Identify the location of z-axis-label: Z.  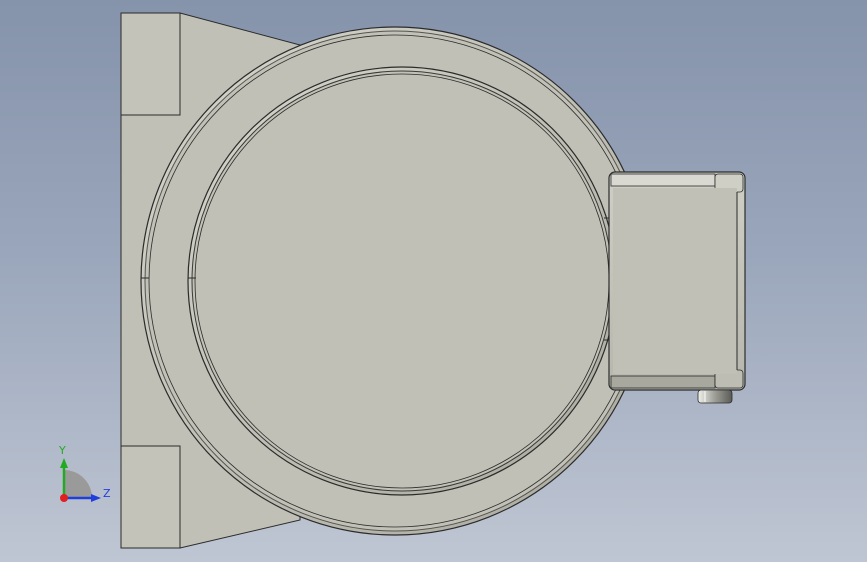
(107, 493).